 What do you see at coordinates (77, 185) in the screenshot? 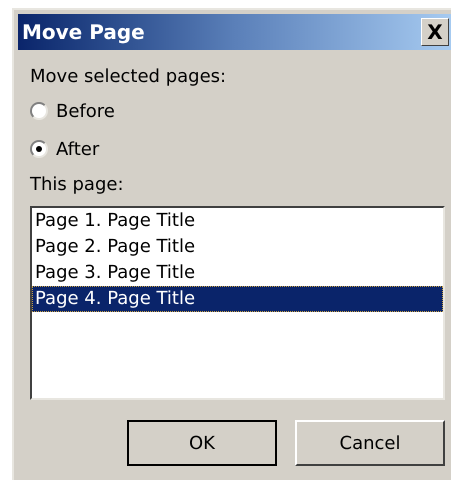
I see `list-label: This page:` at bounding box center [77, 185].